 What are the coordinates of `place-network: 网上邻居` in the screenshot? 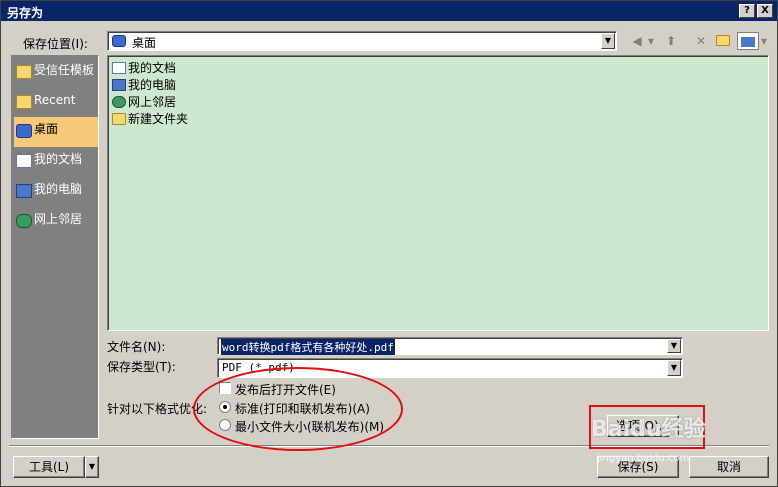 It's located at (56, 222).